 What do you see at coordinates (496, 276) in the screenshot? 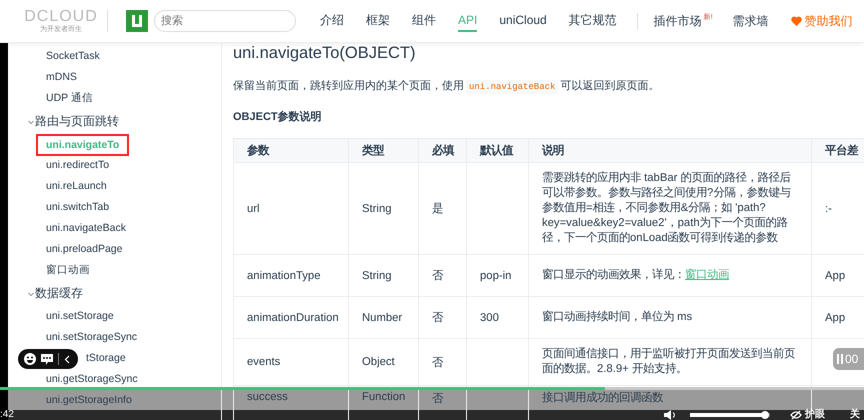
I see `table-cell: pop-in` at bounding box center [496, 276].